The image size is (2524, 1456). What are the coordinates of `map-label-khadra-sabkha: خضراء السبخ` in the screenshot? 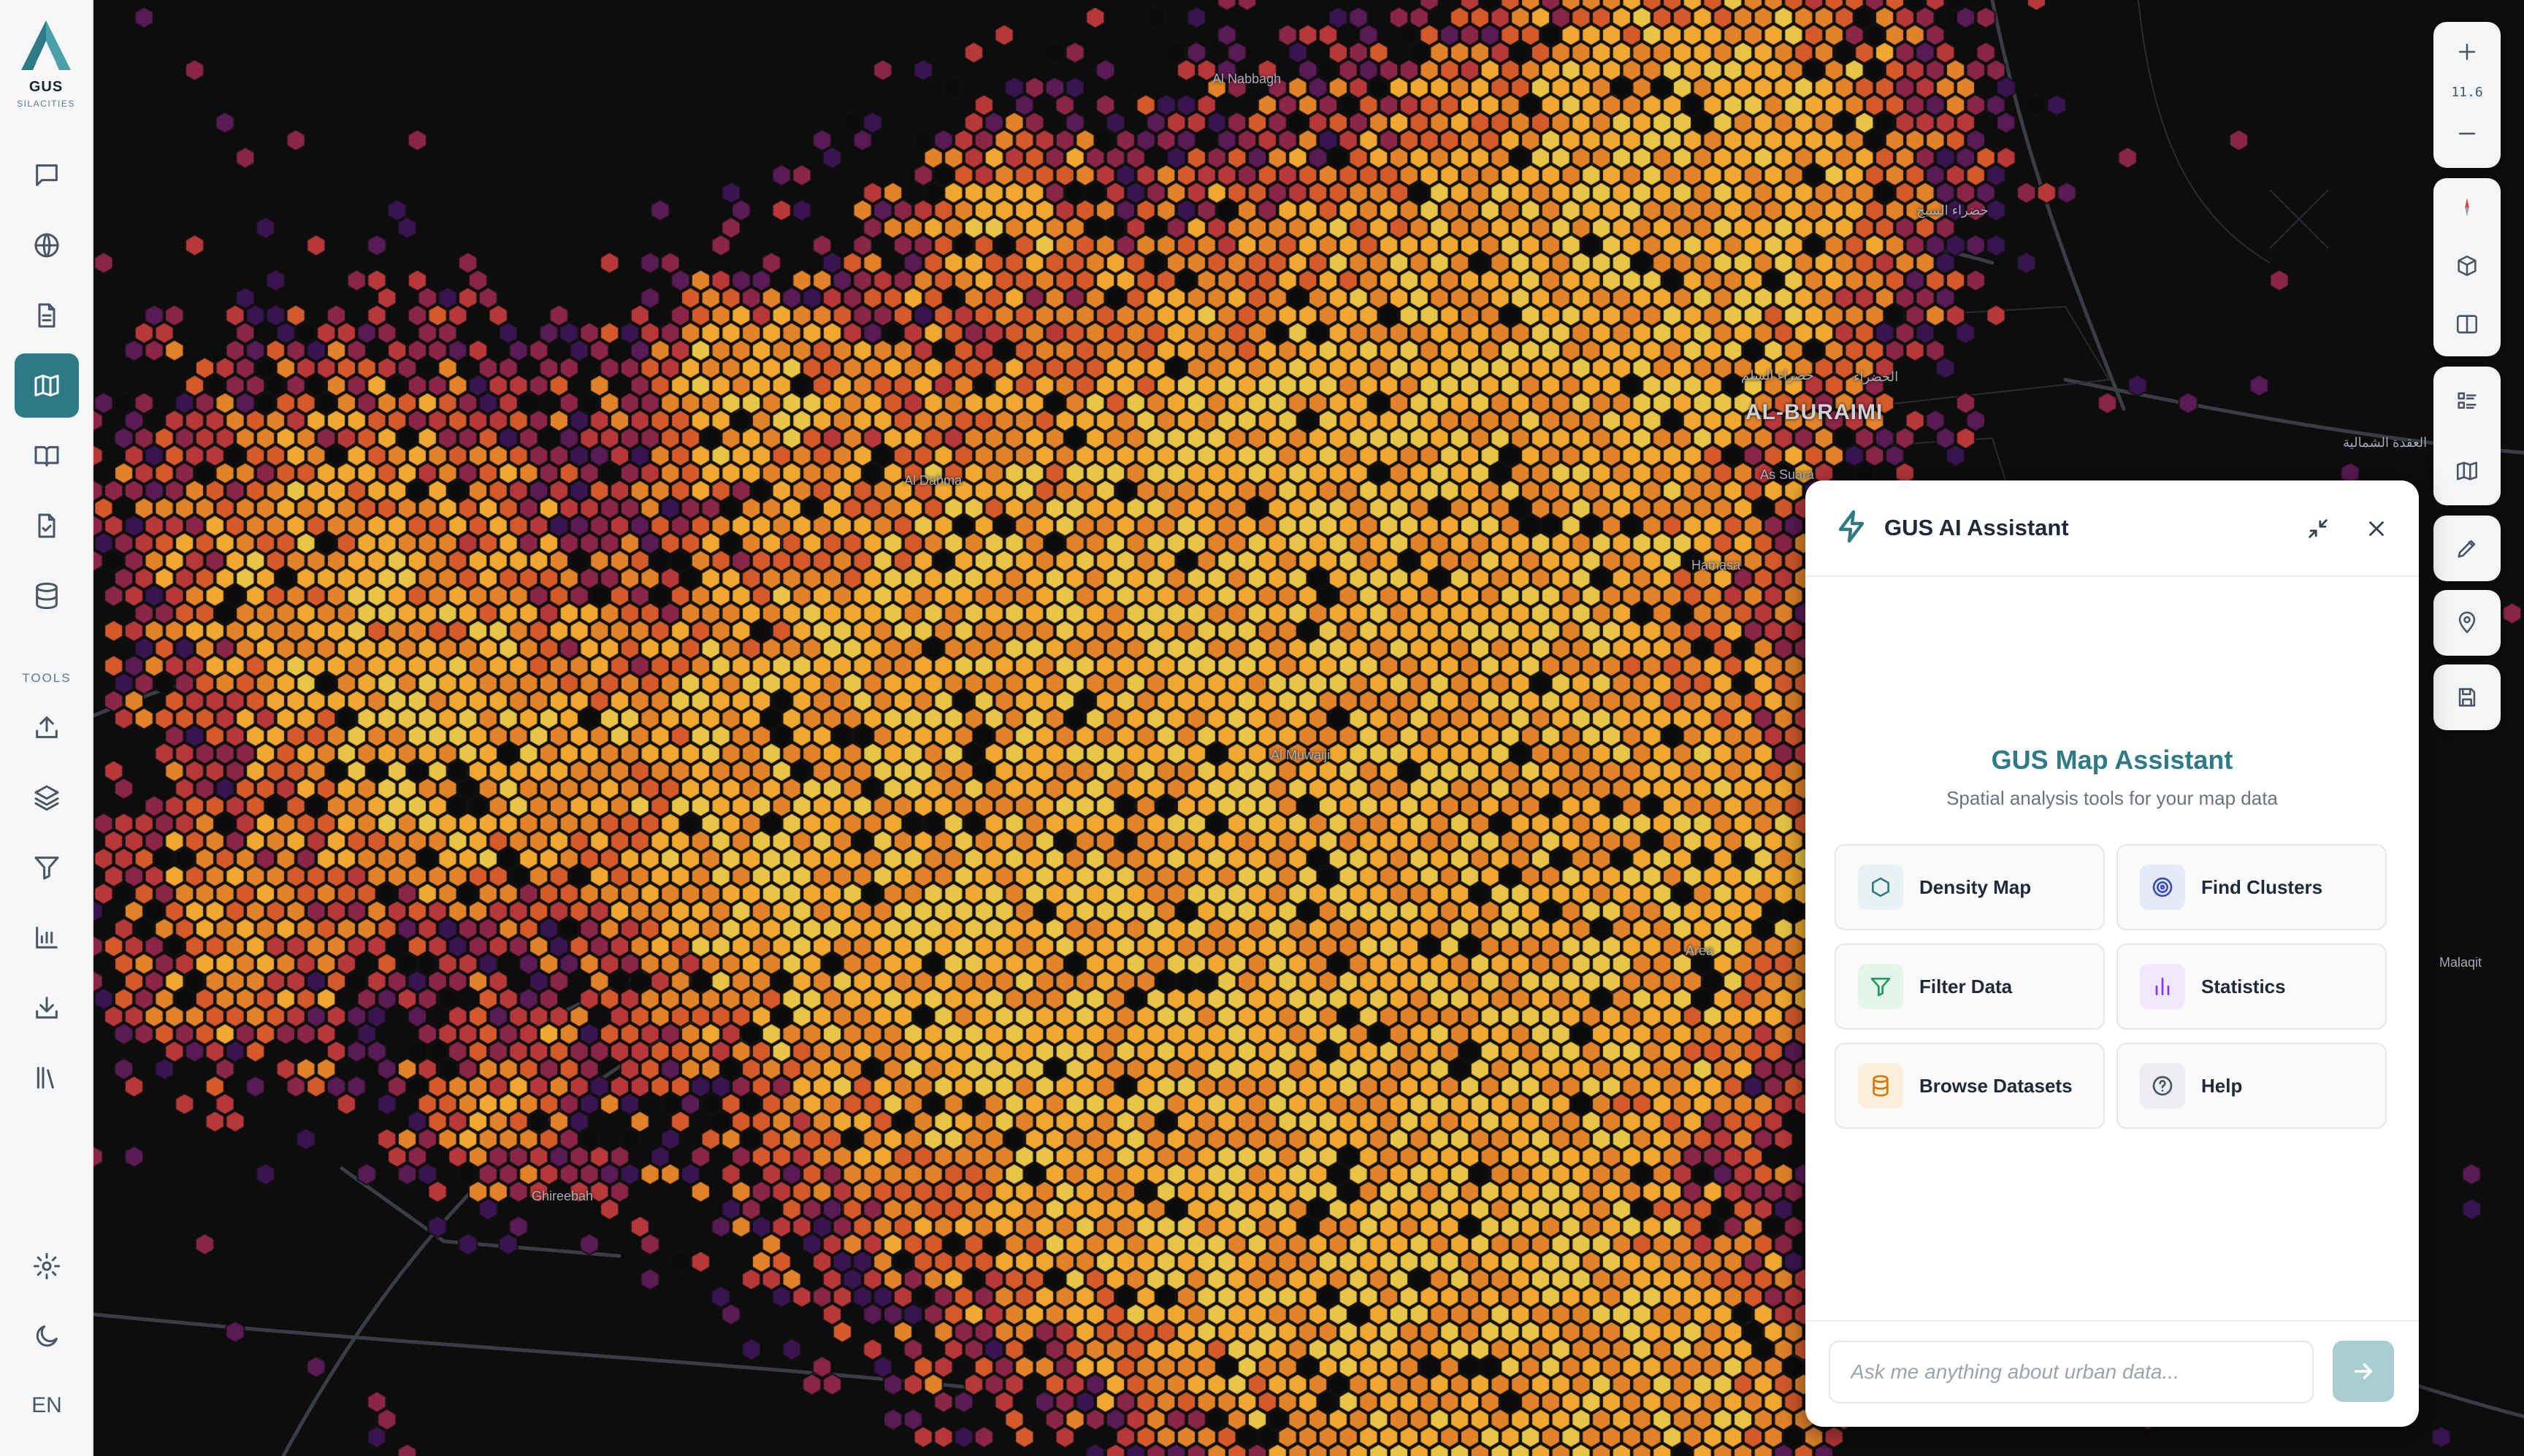 It's located at (1952, 210).